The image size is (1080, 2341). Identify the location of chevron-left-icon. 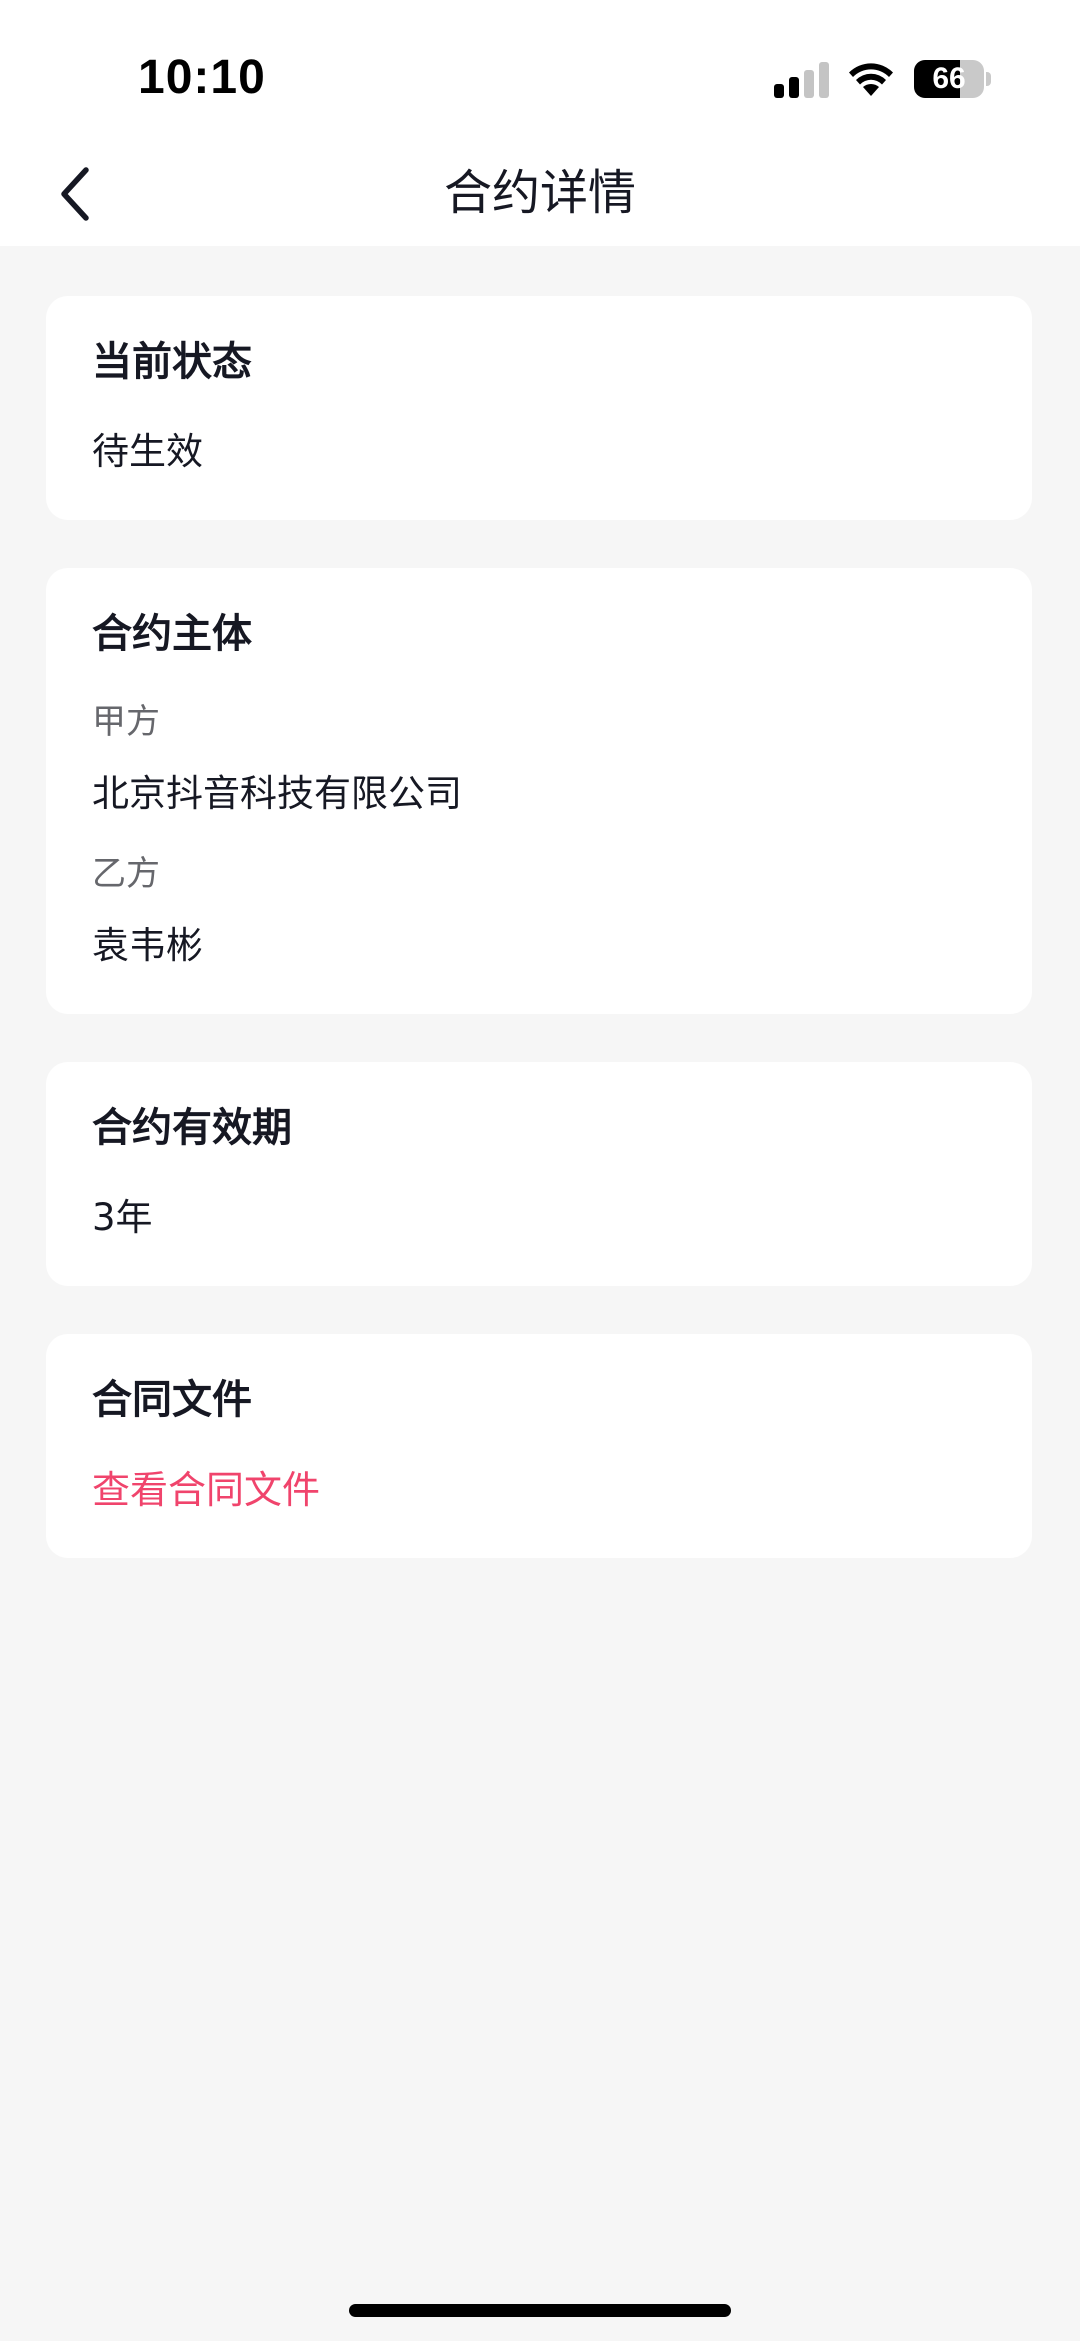
(75, 194).